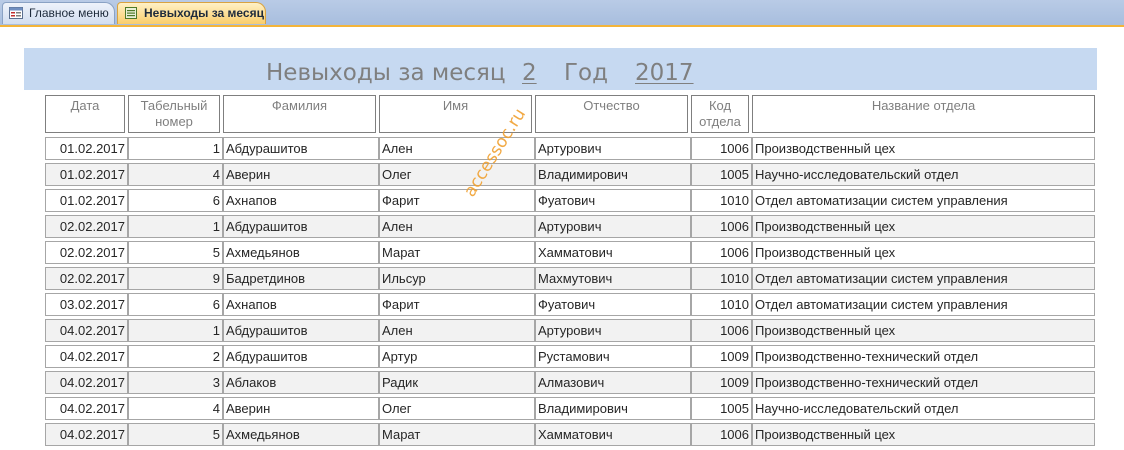 Image resolution: width=1124 pixels, height=450 pixels. Describe the element at coordinates (613, 278) in the screenshot. I see `cell-middle-name: Махмутович` at that location.